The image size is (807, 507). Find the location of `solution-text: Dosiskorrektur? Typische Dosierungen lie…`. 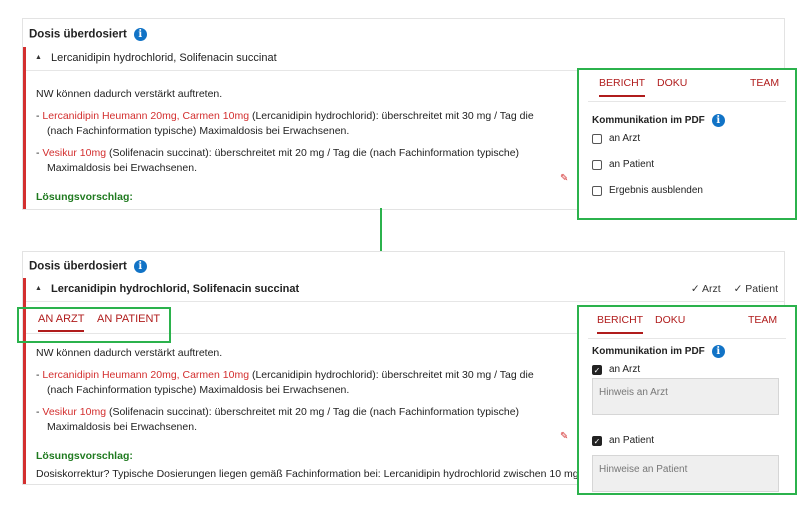

solution-text: Dosiskorrektur? Typische Dosierungen lie… is located at coordinates (307, 474).